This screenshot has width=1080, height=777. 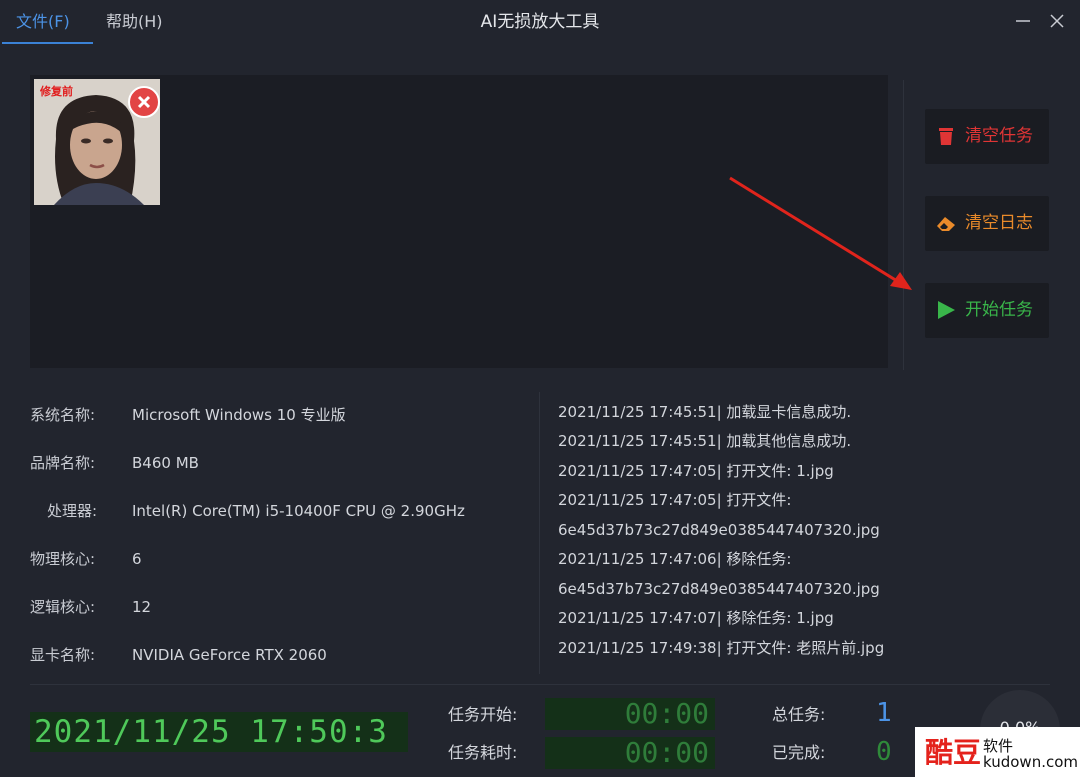 What do you see at coordinates (63, 559) in the screenshot?
I see `info-key: 物理核心:` at bounding box center [63, 559].